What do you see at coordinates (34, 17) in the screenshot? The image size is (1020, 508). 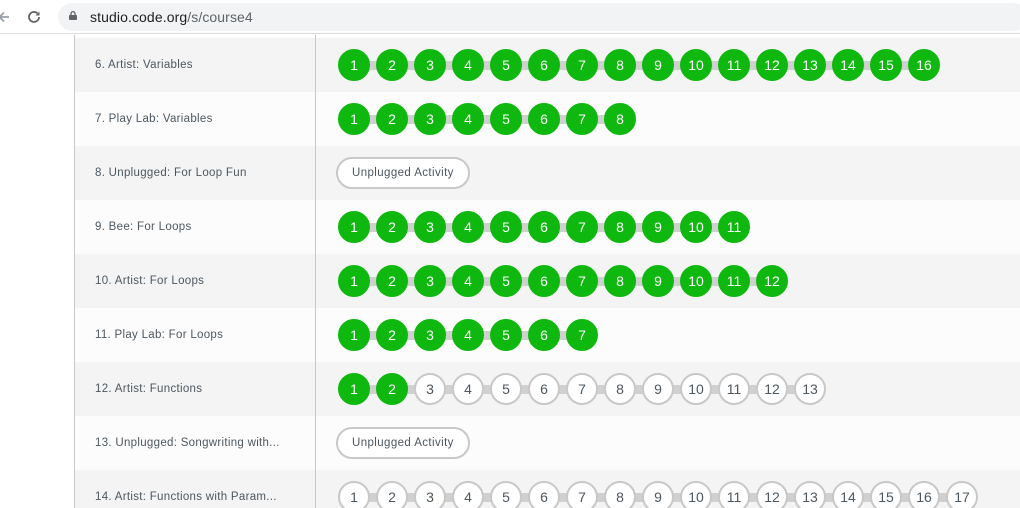 I see `reload-icon` at bounding box center [34, 17].